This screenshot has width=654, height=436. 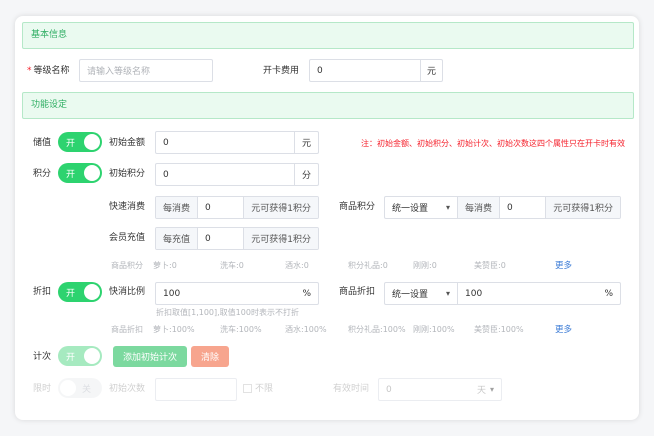 I want to click on stored-value-switch-text: 开, so click(x=71, y=143).